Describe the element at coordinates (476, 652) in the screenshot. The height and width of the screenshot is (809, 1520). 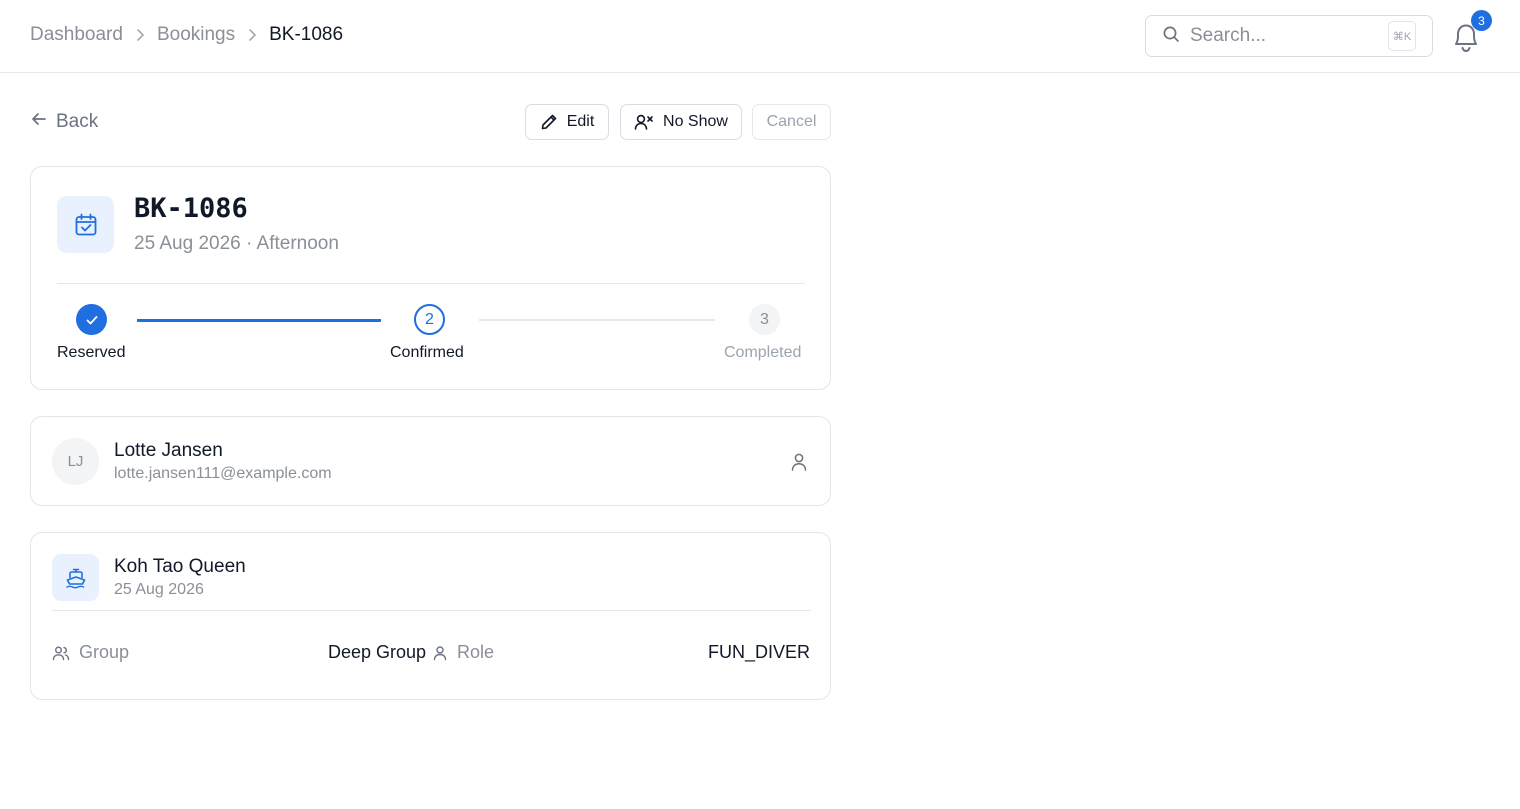
I see `role-label: Role` at that location.